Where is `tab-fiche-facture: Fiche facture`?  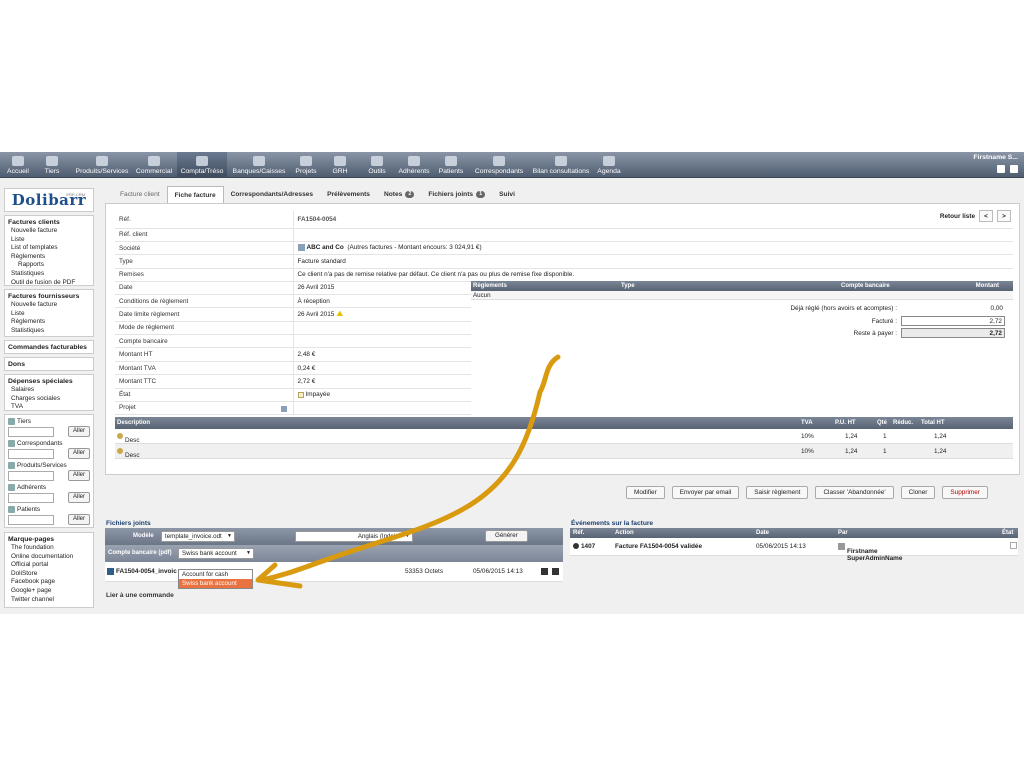 tab-fiche-facture: Fiche facture is located at coordinates (195, 194).